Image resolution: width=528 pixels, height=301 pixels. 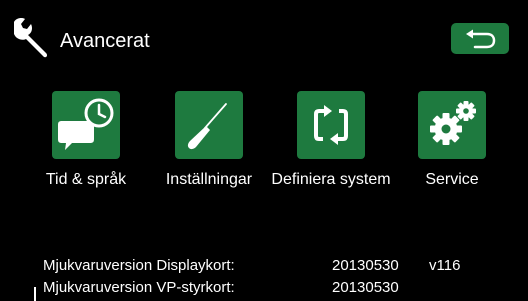 What do you see at coordinates (452, 179) in the screenshot?
I see `menu-label-service: Service` at bounding box center [452, 179].